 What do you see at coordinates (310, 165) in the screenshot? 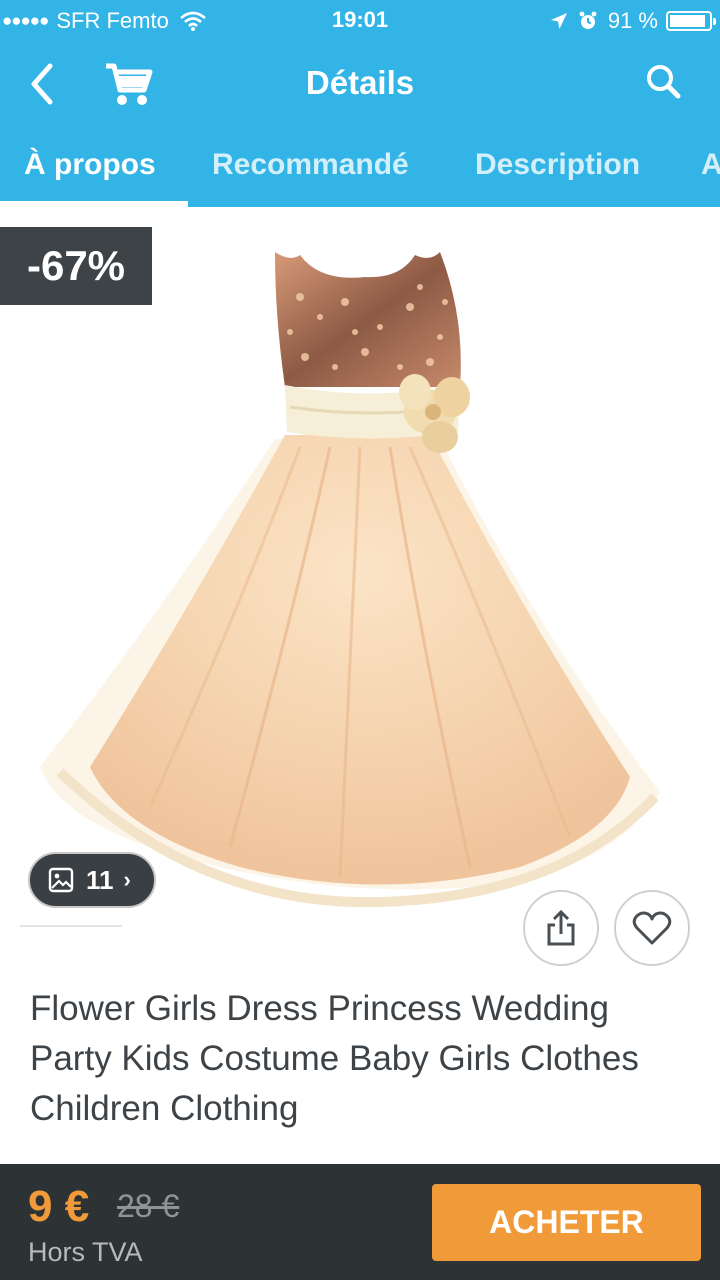
I see `tab-recommande: Recommandé` at bounding box center [310, 165].